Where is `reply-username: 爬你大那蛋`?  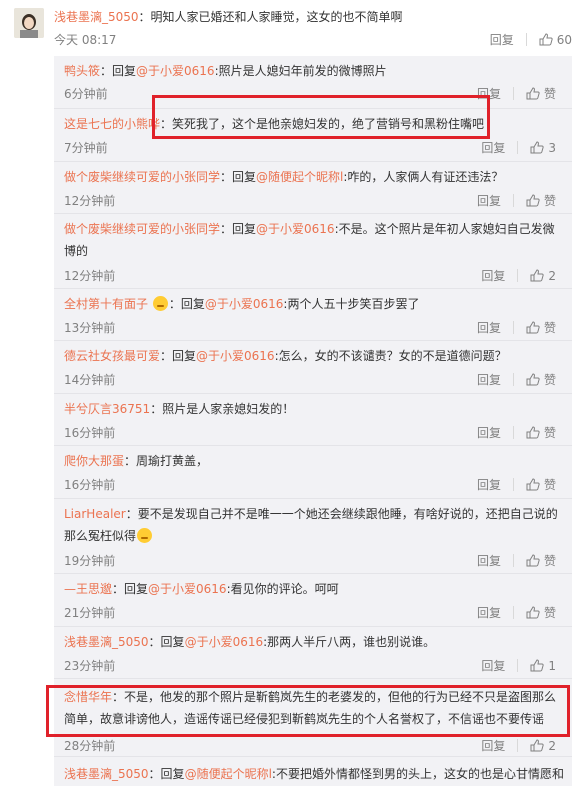
reply-username: 爬你大那蛋 is located at coordinates (94, 461).